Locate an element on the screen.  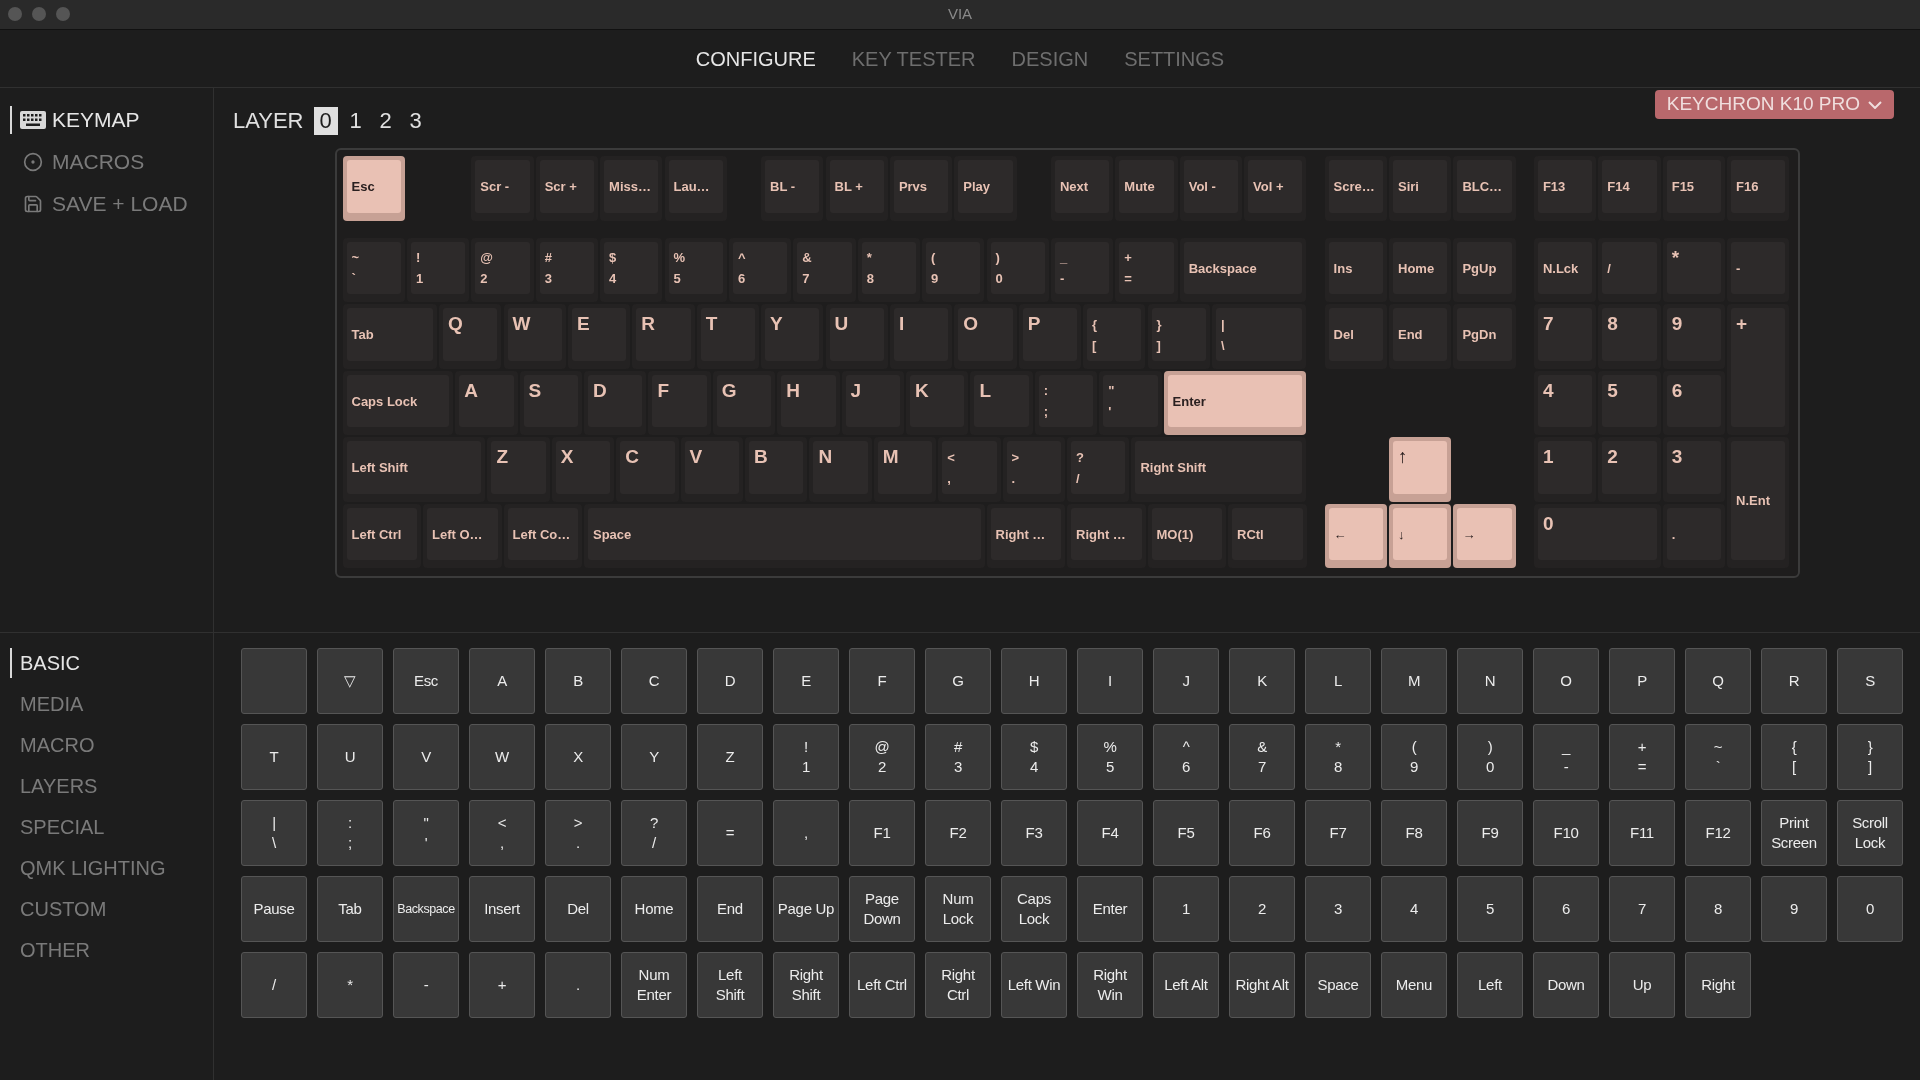
keycap: O is located at coordinates (985, 336).